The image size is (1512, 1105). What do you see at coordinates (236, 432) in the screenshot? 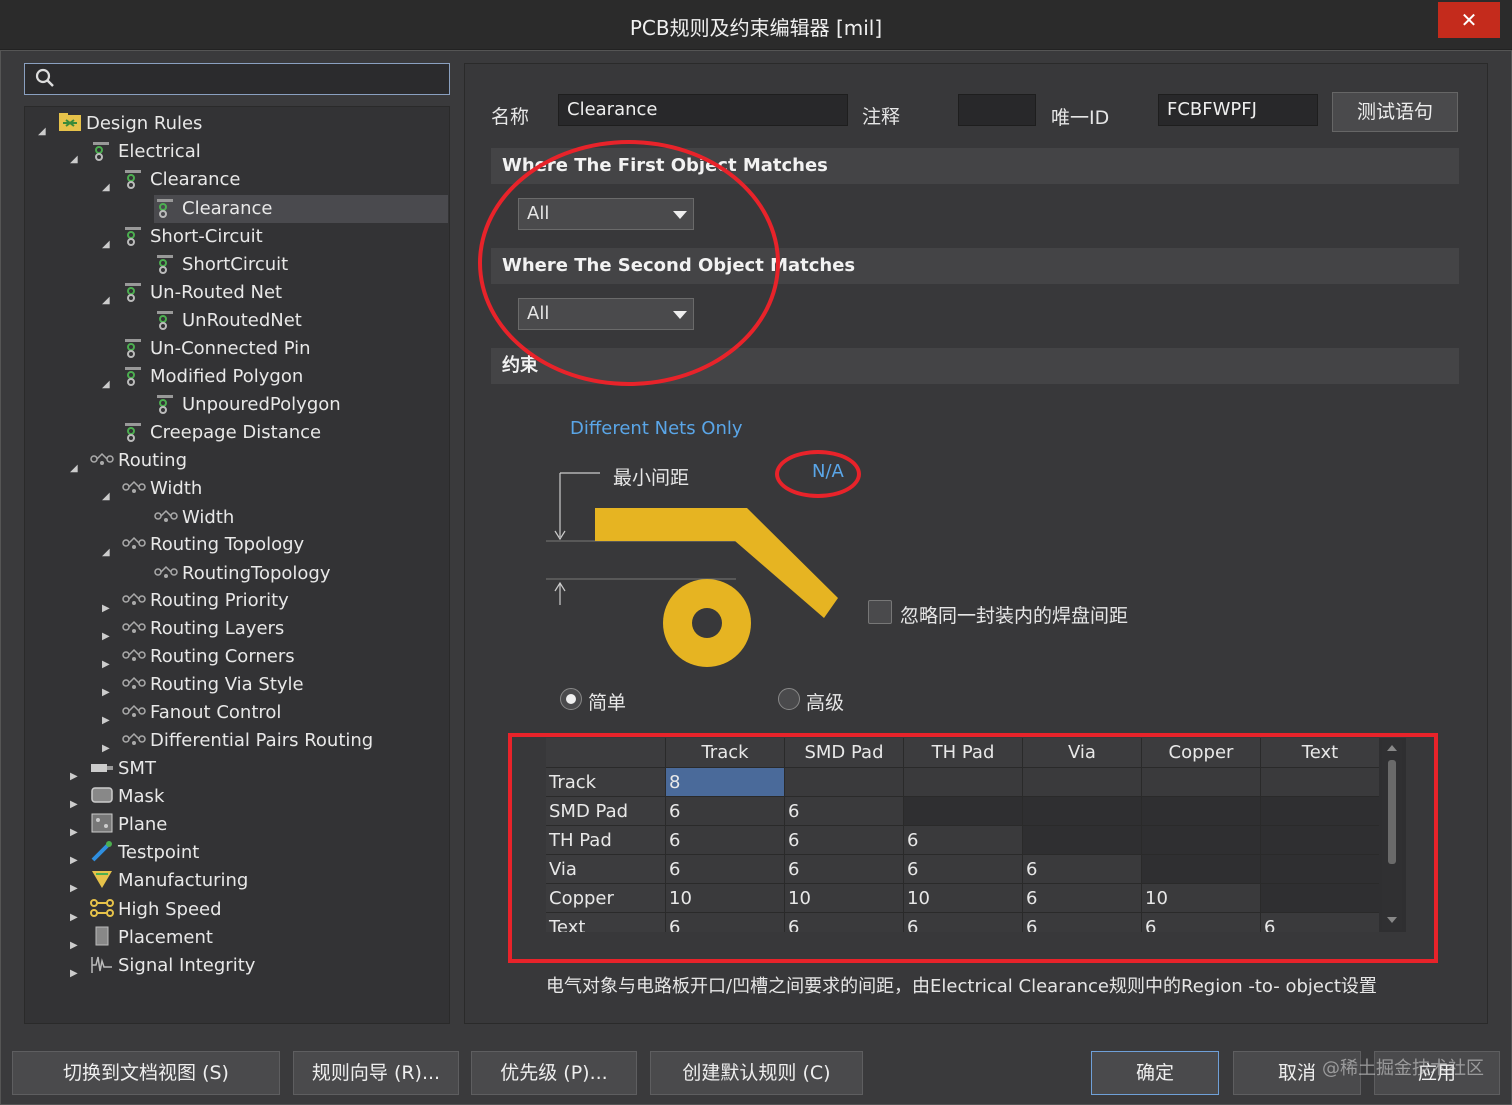
I see `tree-item-label: Creepage Distance` at bounding box center [236, 432].